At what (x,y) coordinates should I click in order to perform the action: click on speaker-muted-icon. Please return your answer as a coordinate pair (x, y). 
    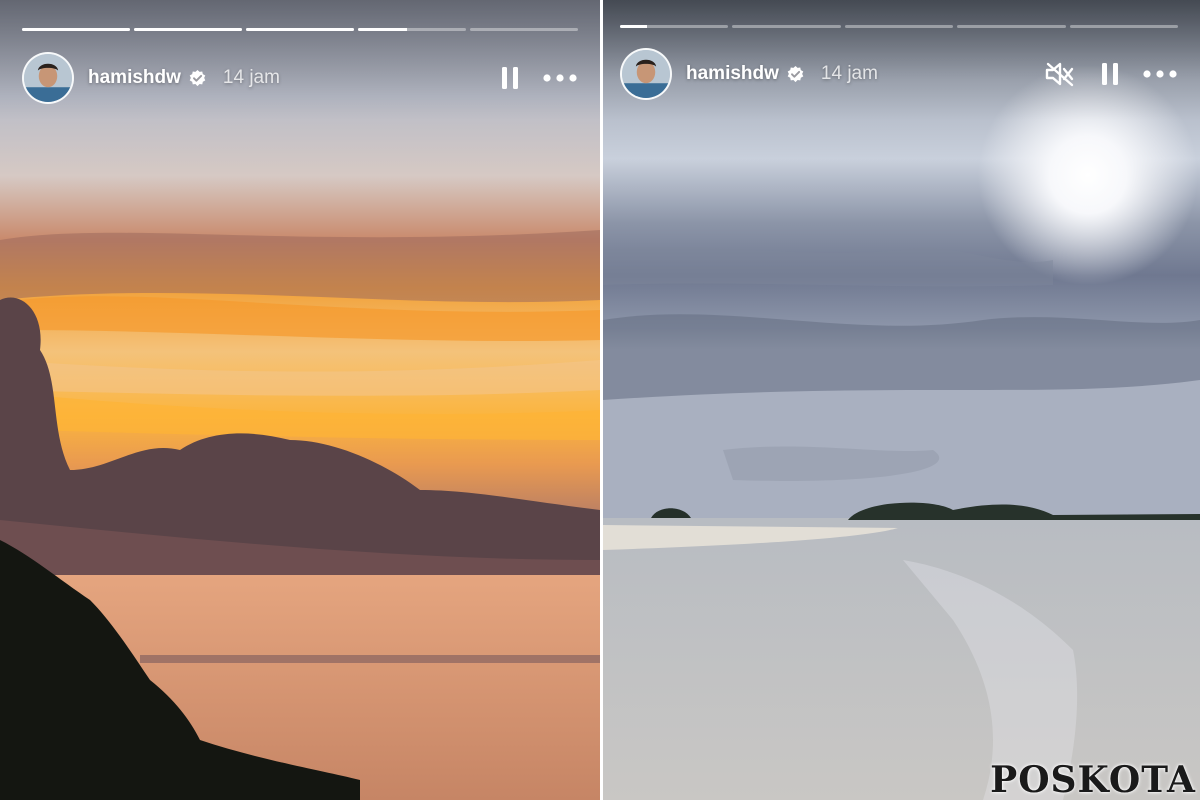
    Looking at the image, I should click on (1059, 74).